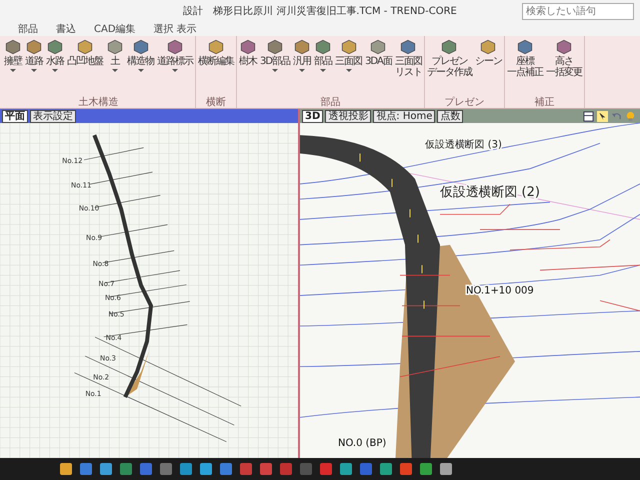 Image resolution: width=640 pixels, height=480 pixels. Describe the element at coordinates (348, 116) in the screenshot. I see `view-tab: 透視投影` at that location.